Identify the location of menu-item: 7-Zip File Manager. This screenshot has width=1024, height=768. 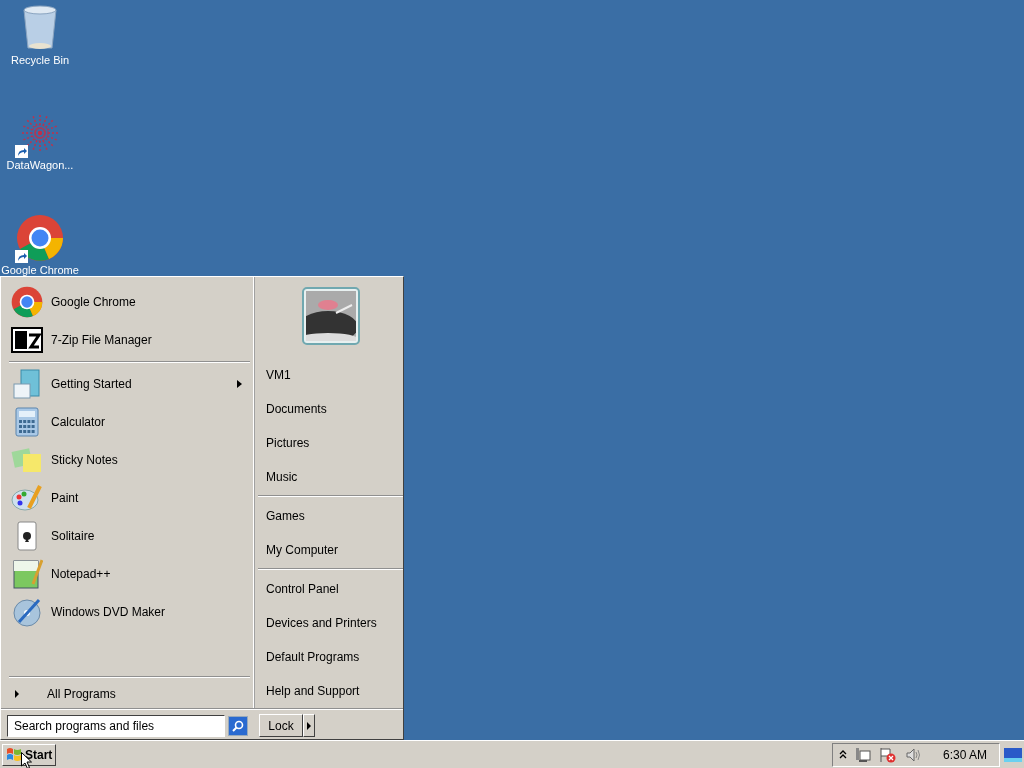
(128, 340).